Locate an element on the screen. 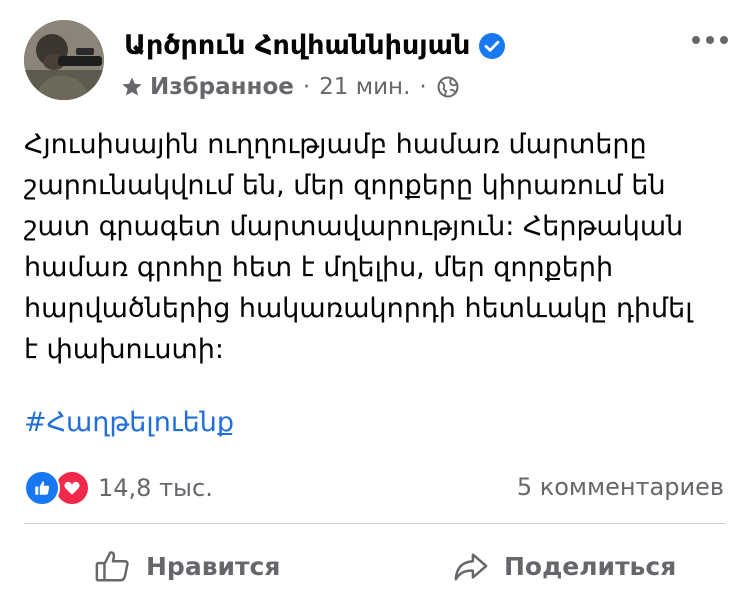 The width and height of the screenshot is (750, 603). hashtag-link: #Հաղթելուենք is located at coordinates (129, 422).